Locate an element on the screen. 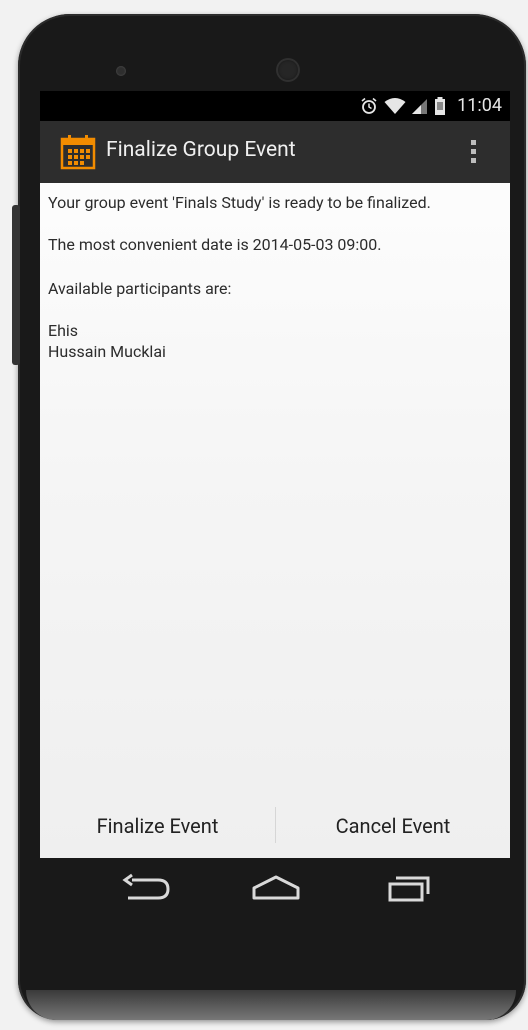  button-bar: Finalize Event Cancel Event is located at coordinates (275, 826).